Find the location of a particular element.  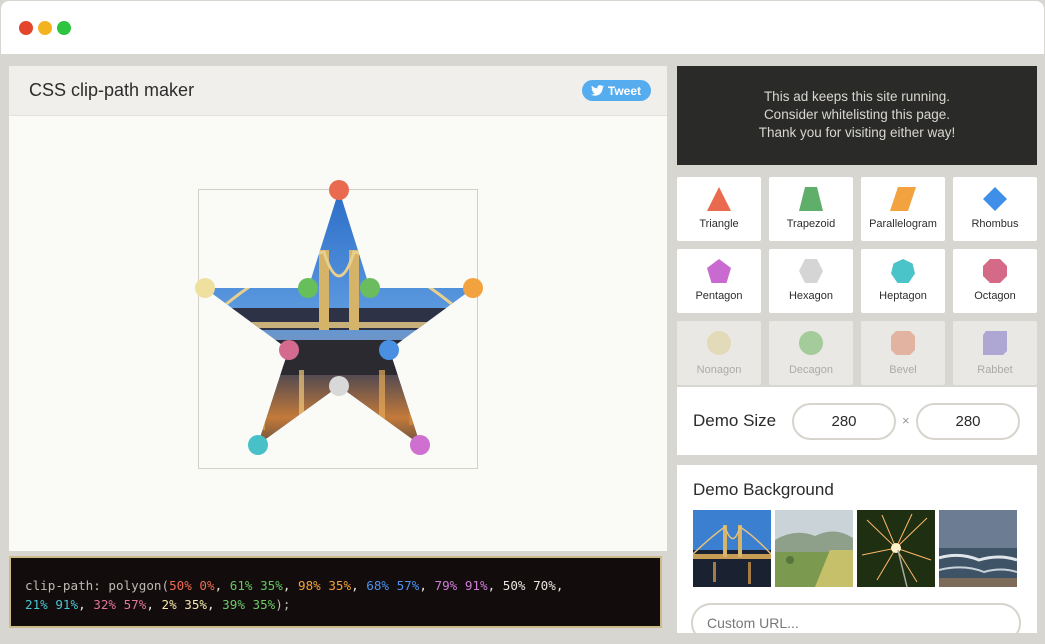

clip-point-7-handle is located at coordinates (257, 444).